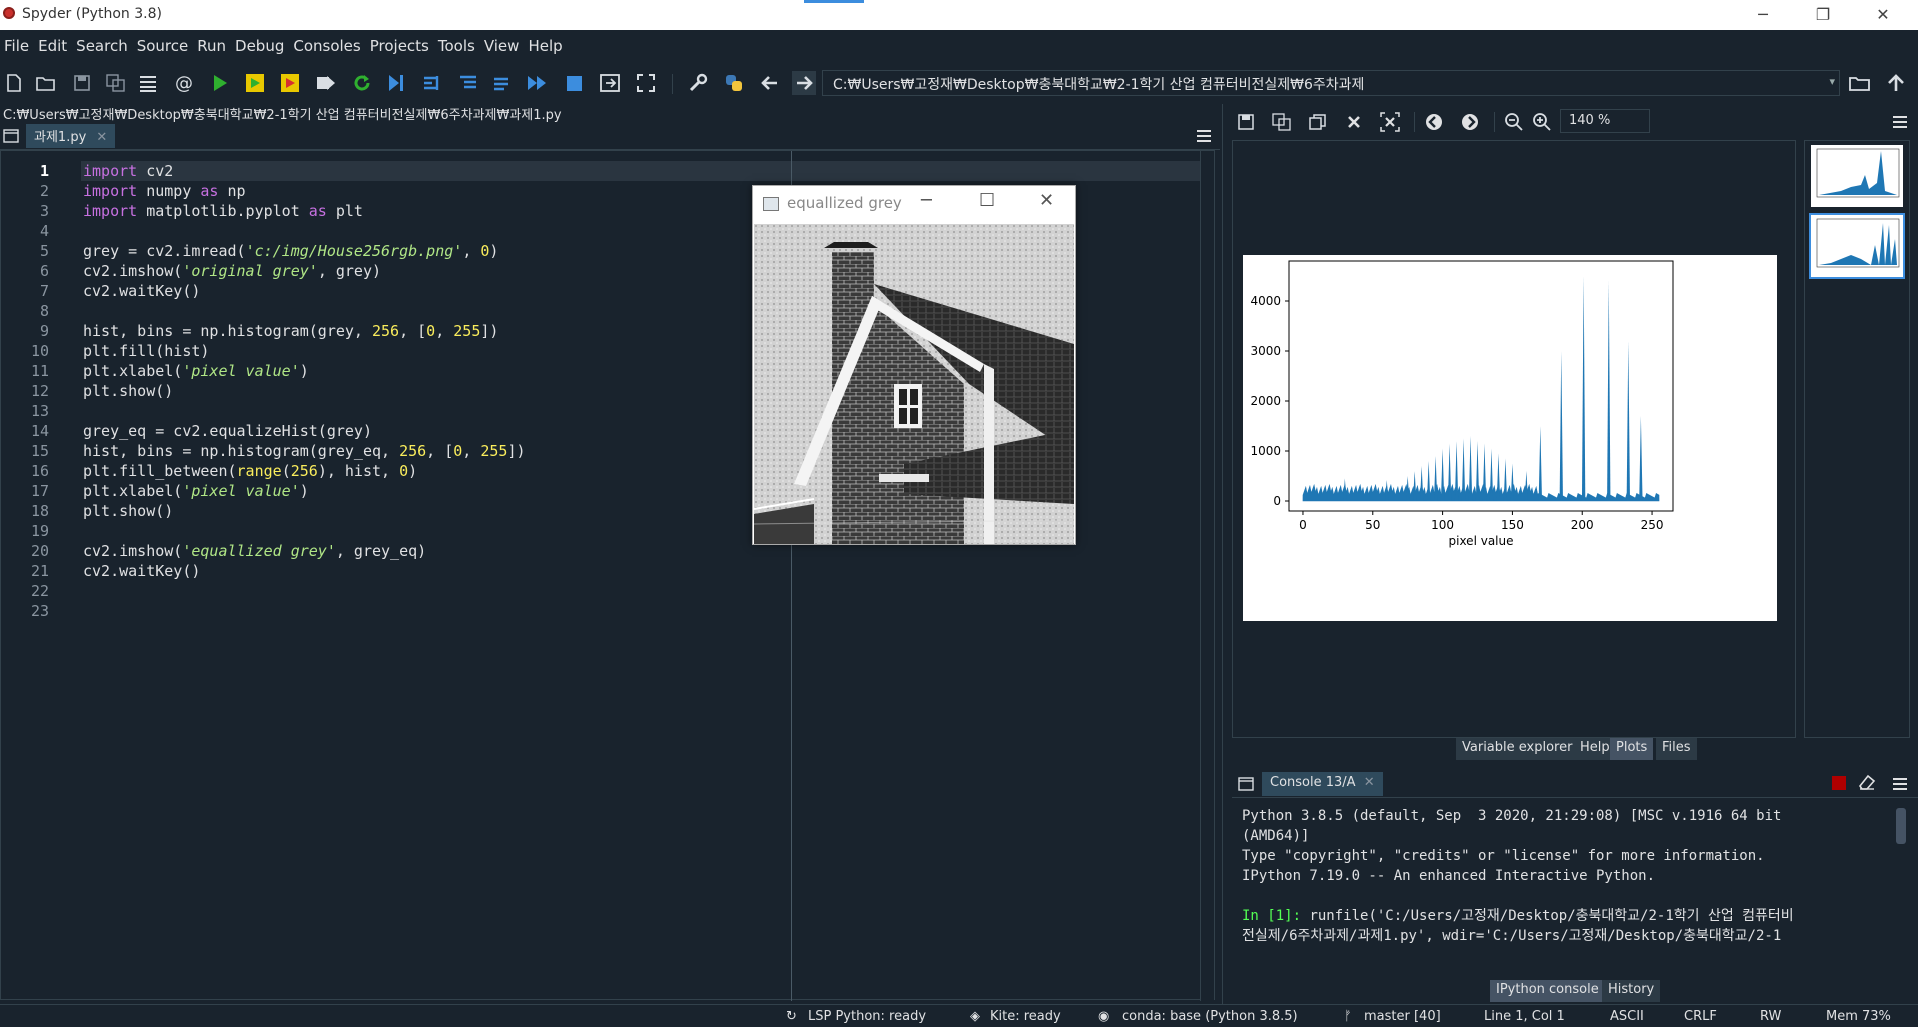 The image size is (1918, 1027). I want to click on menu-view: View, so click(502, 42).